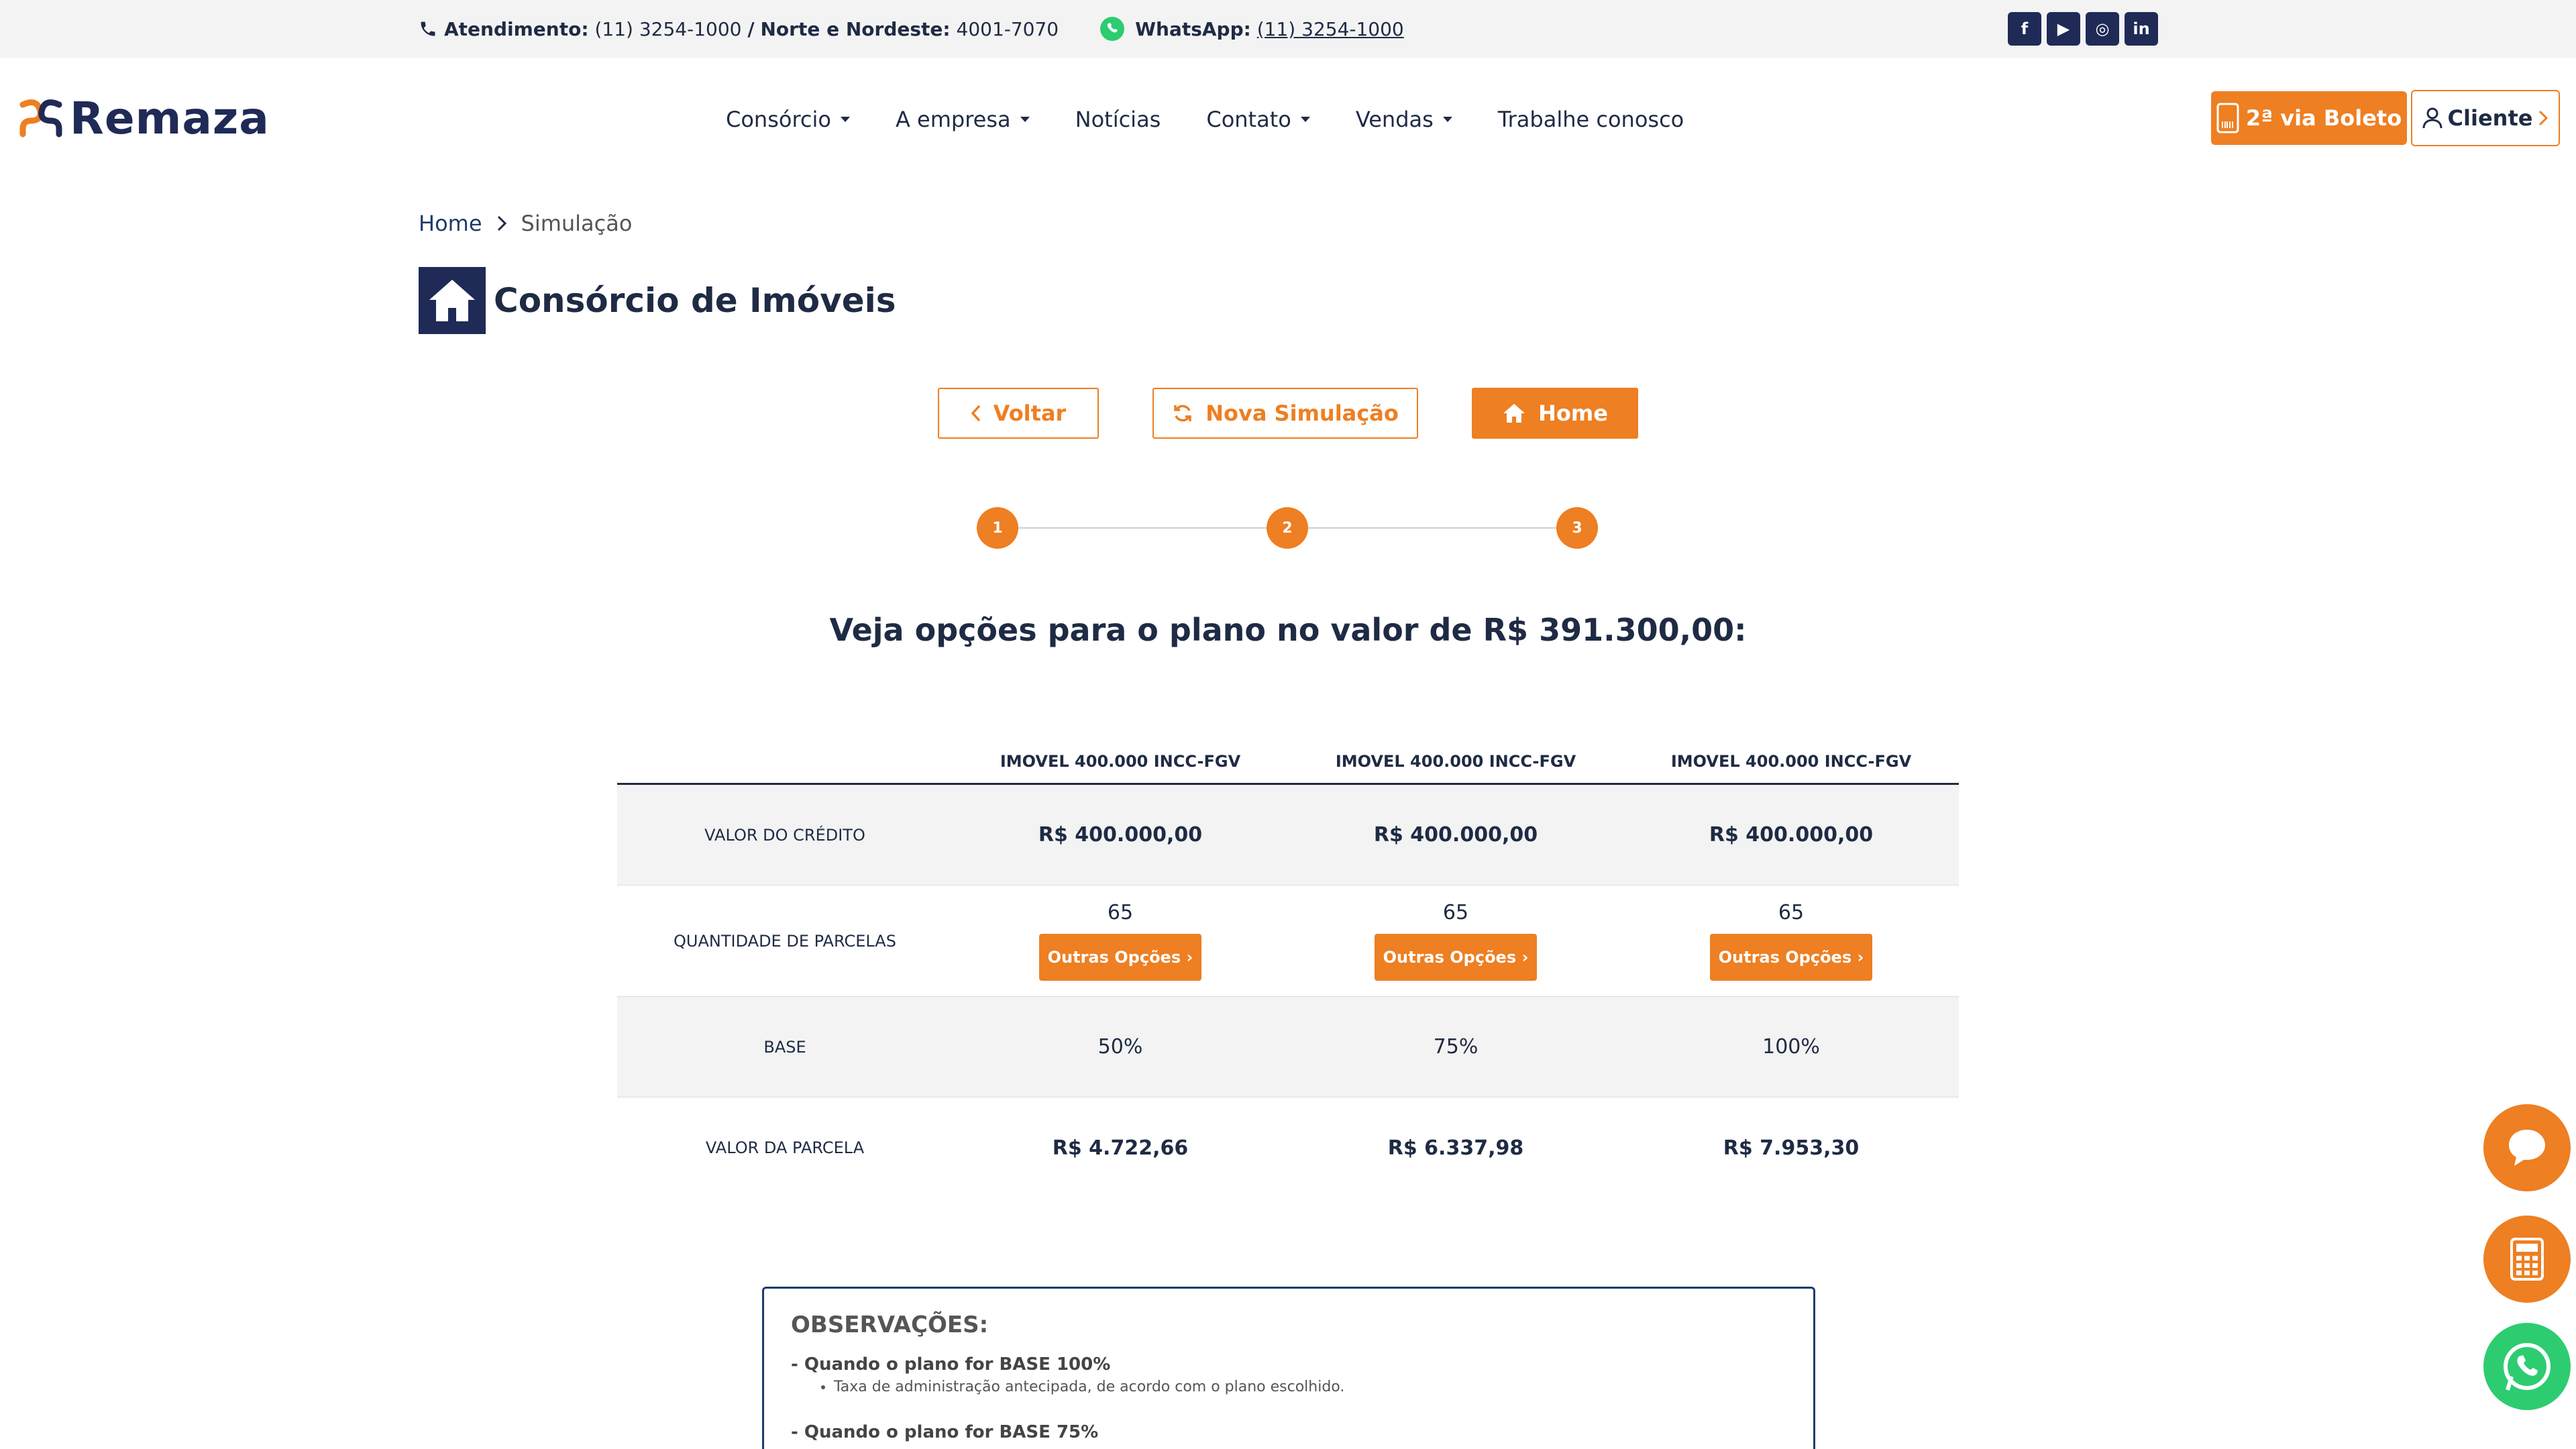 The image size is (2576, 1449). Describe the element at coordinates (1008, 29) in the screenshot. I see `nordeste-phone: 4001-7070` at that location.